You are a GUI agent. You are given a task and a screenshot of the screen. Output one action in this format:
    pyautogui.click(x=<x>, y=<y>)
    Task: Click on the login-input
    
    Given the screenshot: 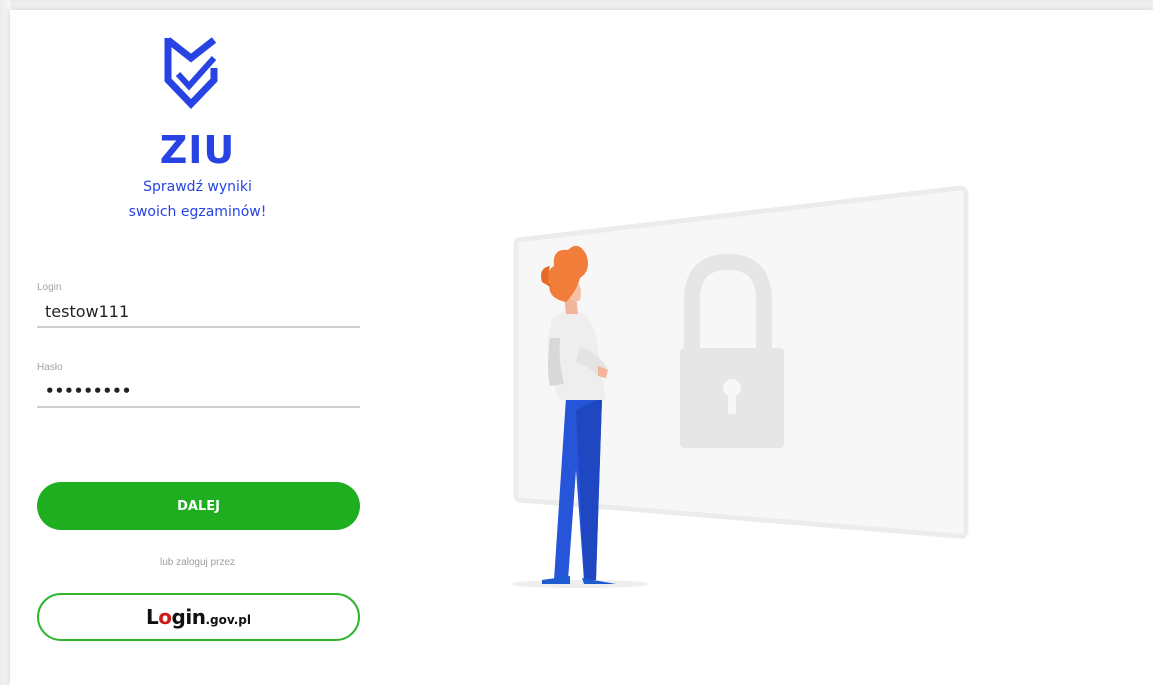 What is the action you would take?
    pyautogui.click(x=198, y=312)
    